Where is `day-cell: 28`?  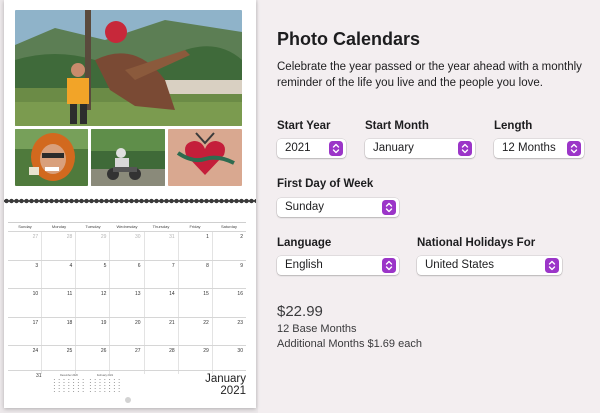 day-cell: 28 is located at coordinates (58, 246).